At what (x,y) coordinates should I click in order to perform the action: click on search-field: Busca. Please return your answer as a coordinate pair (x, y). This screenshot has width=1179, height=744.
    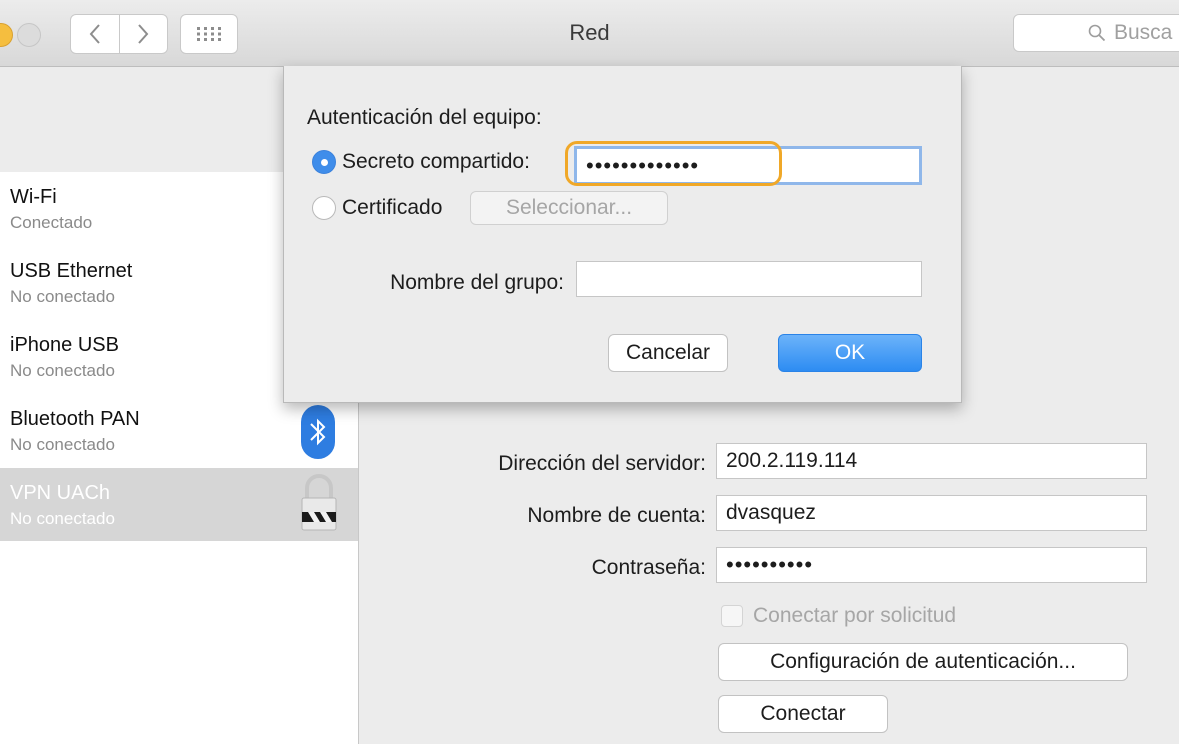
    Looking at the image, I should click on (1096, 33).